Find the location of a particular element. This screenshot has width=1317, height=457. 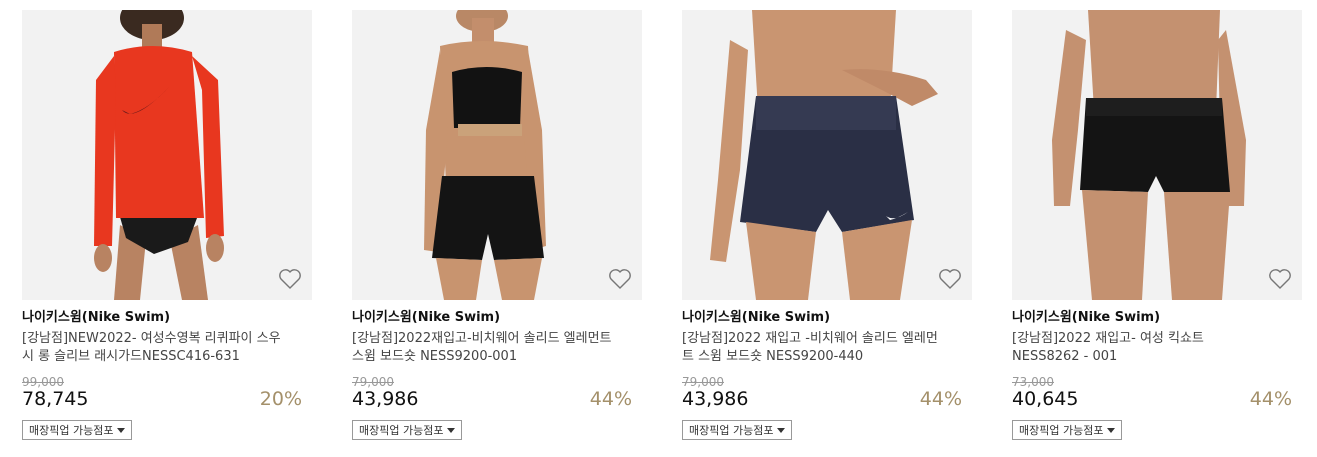

model-red-rashguard-image is located at coordinates (167, 155).